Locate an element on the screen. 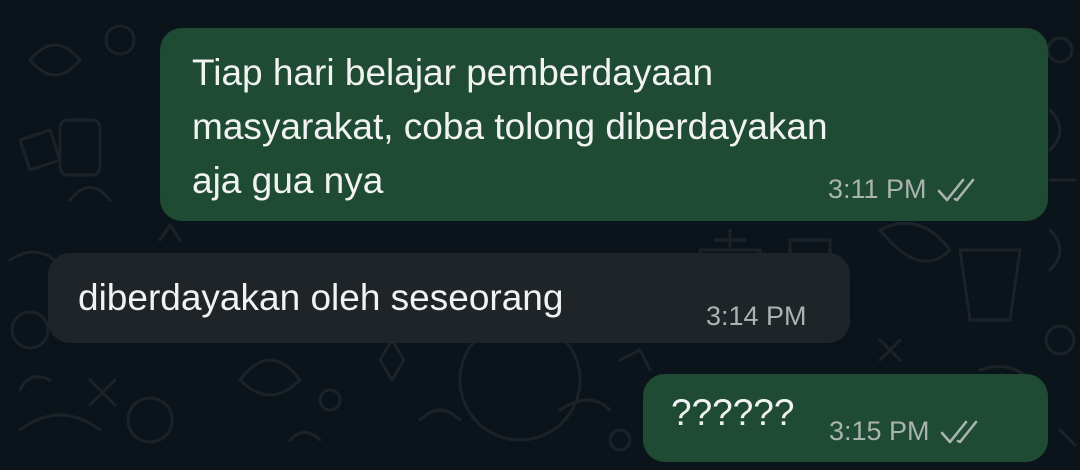 This screenshot has width=1080, height=470. message-meta: 3:15 PM is located at coordinates (906, 431).